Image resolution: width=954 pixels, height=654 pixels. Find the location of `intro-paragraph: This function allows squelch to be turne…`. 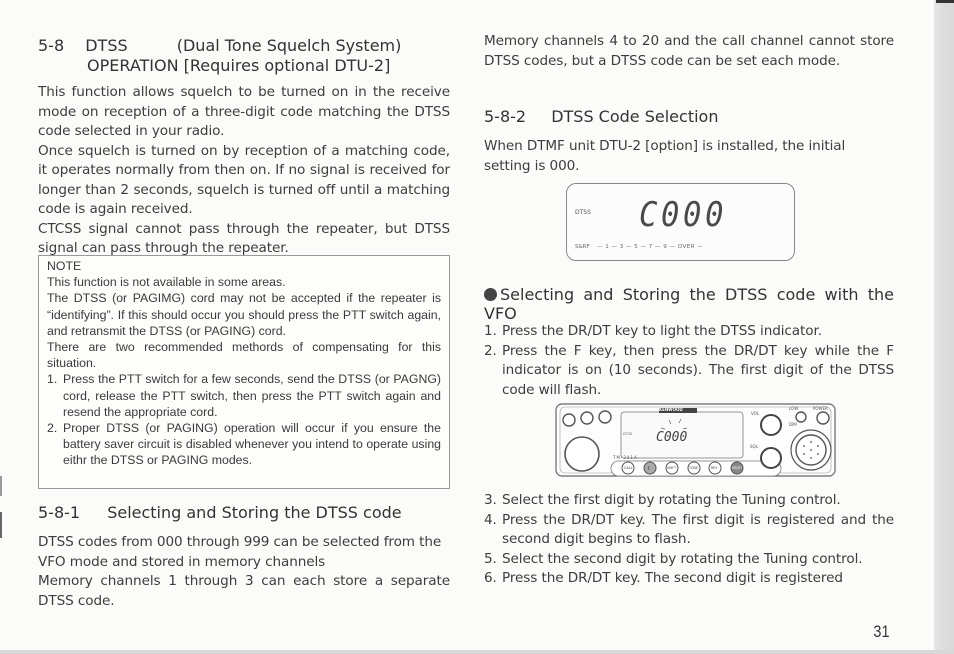

intro-paragraph: This function allows squelch to be turne… is located at coordinates (244, 111).